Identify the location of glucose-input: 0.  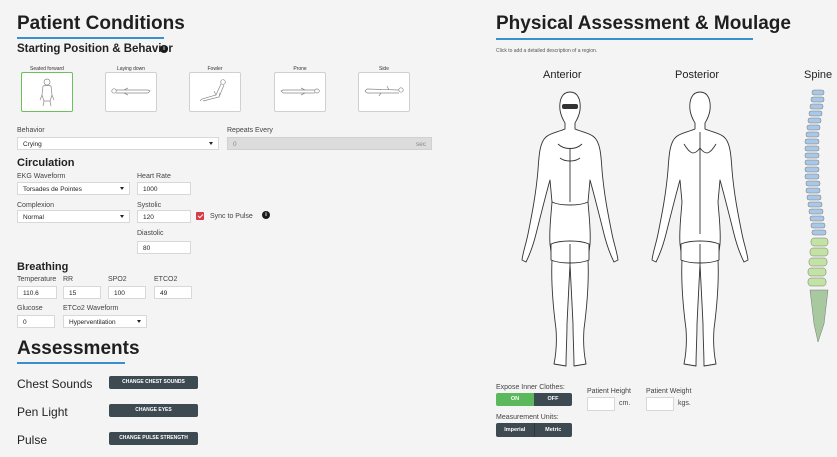
(36, 321).